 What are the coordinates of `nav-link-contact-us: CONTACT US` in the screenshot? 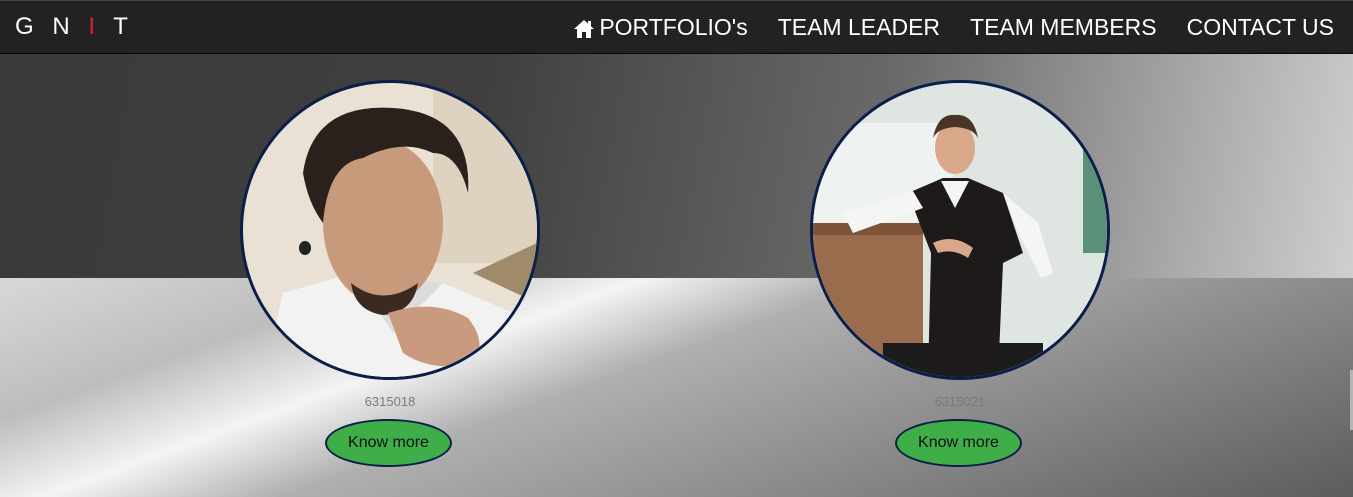 It's located at (1260, 27).